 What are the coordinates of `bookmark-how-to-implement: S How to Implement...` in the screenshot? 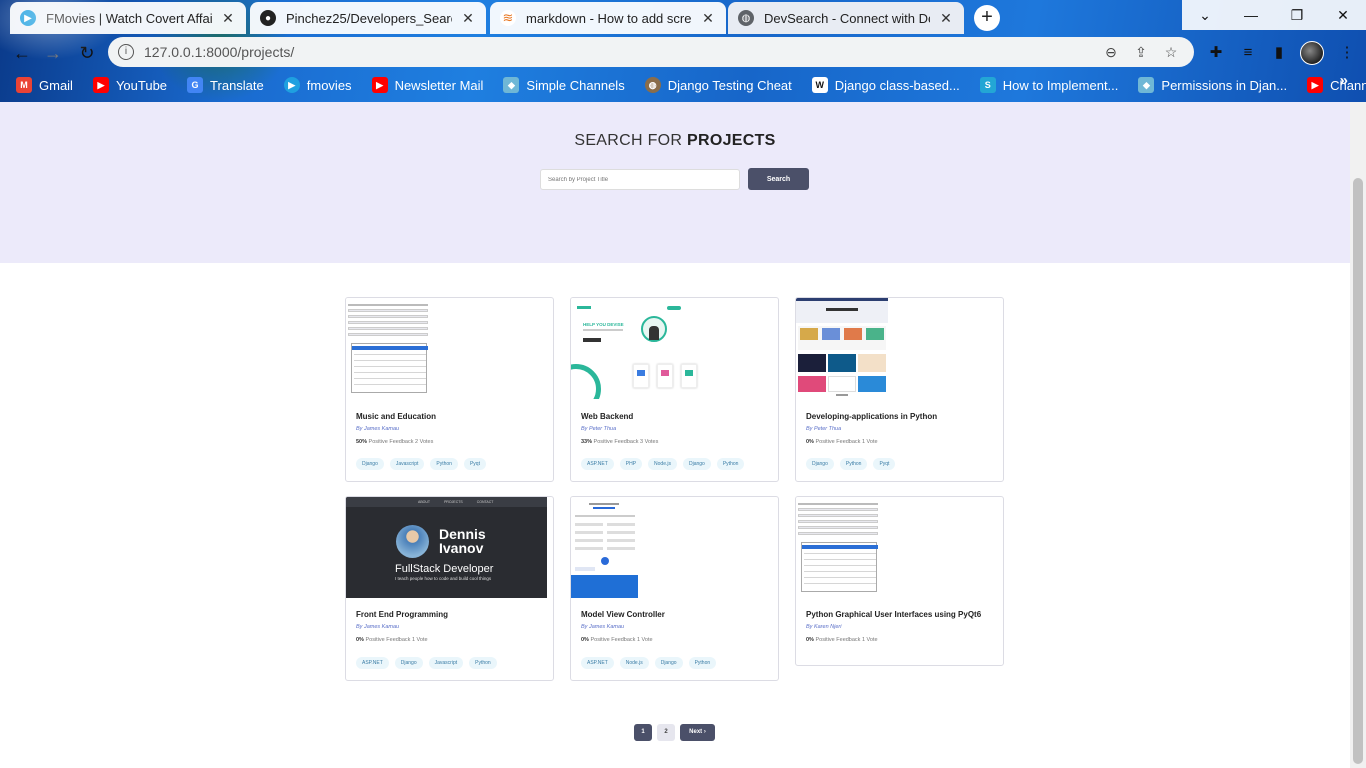 It's located at (1048, 85).